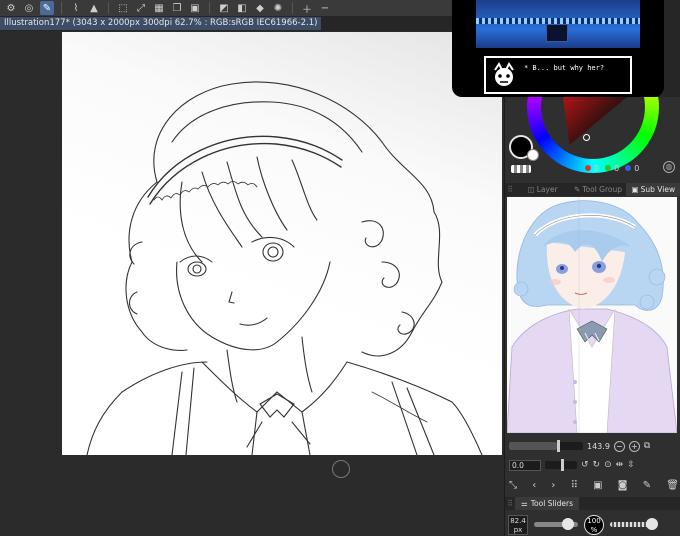 Image resolution: width=680 pixels, height=536 pixels. Describe the element at coordinates (597, 189) in the screenshot. I see `tab-tool-group: ✎ Tool Group` at that location.